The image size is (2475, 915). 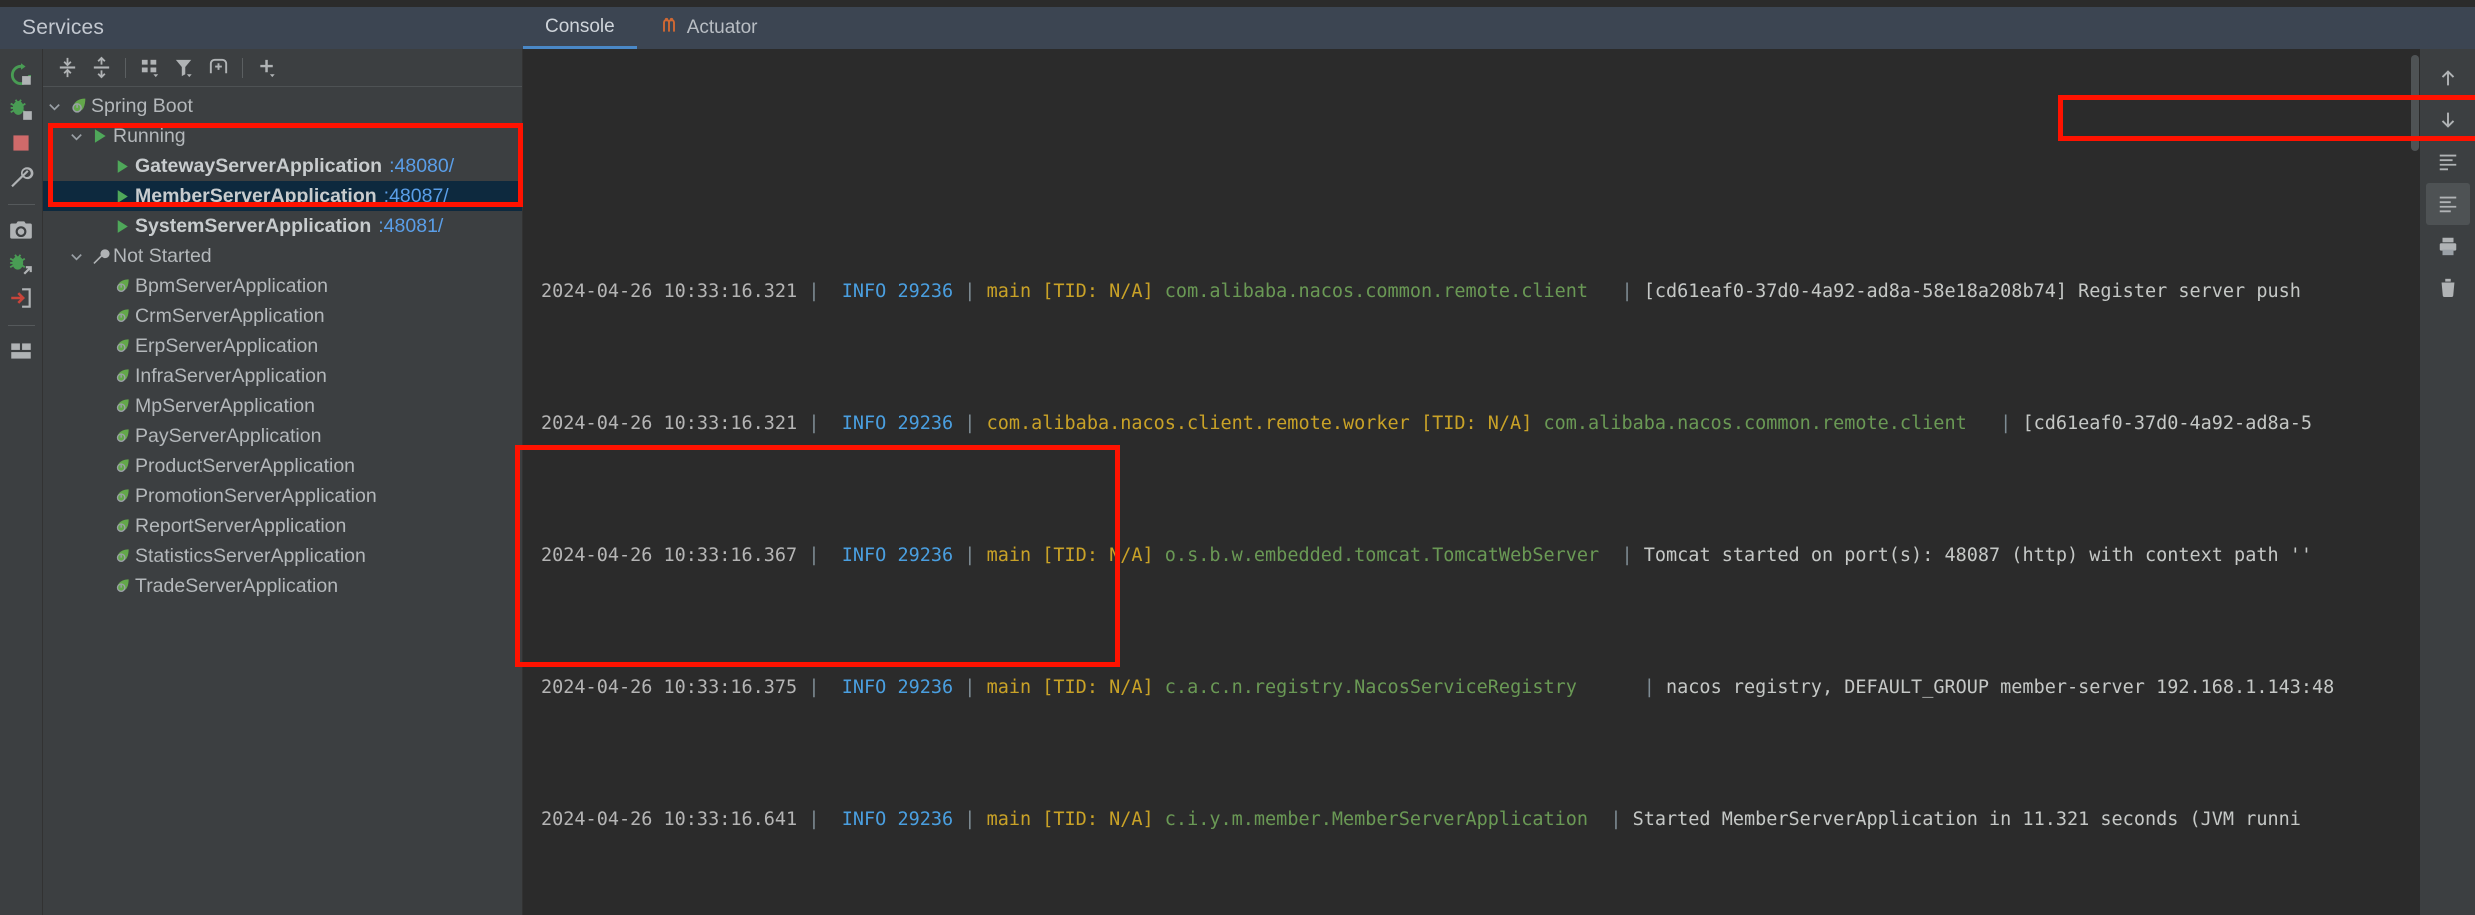 What do you see at coordinates (2448, 78) in the screenshot?
I see `scroll-up-icon` at bounding box center [2448, 78].